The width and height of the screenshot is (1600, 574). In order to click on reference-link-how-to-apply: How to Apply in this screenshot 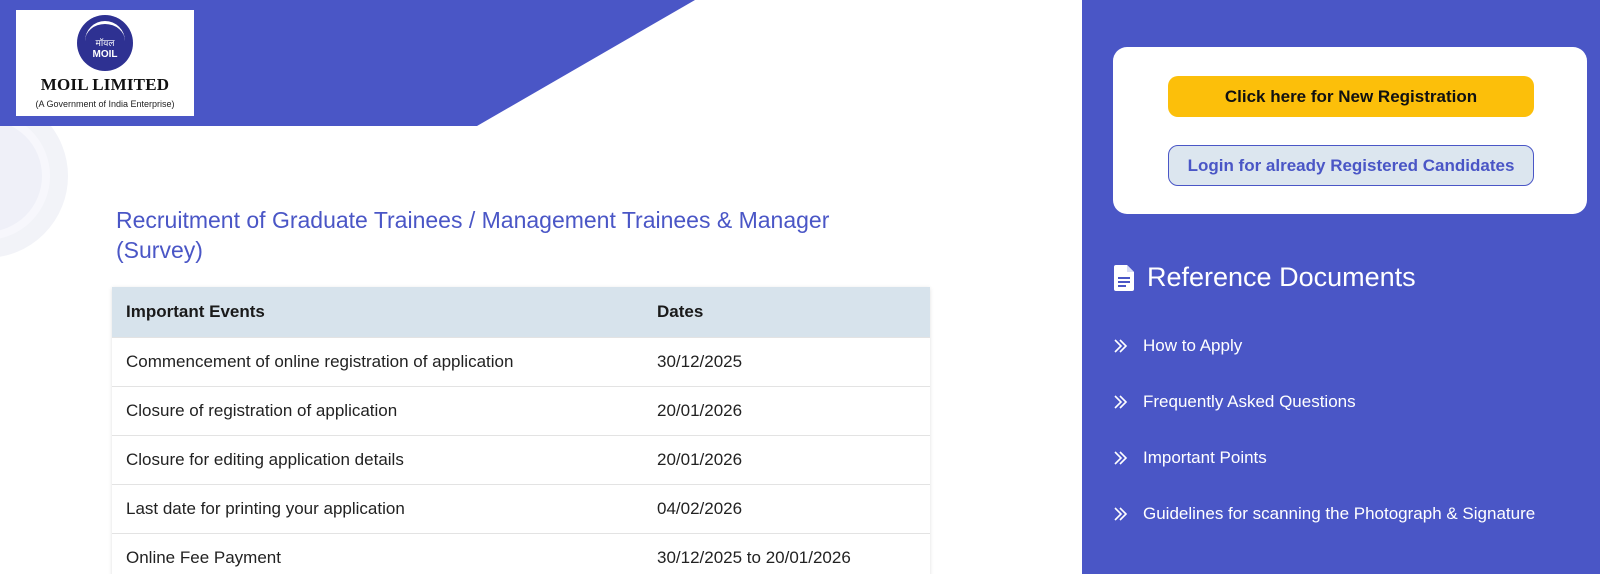, I will do `click(1324, 346)`.